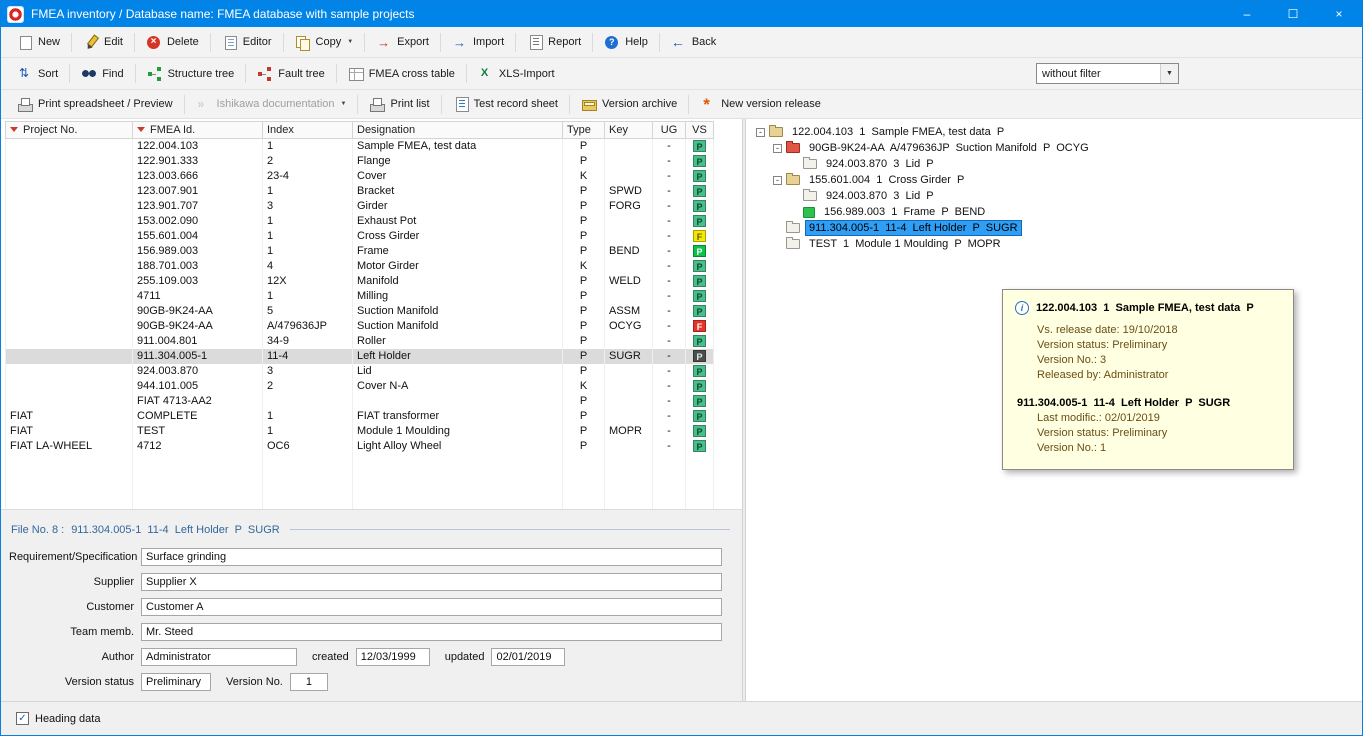 This screenshot has height=736, width=1363. I want to click on table-row: FIAT LA-WHEEL 4712 OC6 Light Alloy Wheel P - P, so click(359, 446).